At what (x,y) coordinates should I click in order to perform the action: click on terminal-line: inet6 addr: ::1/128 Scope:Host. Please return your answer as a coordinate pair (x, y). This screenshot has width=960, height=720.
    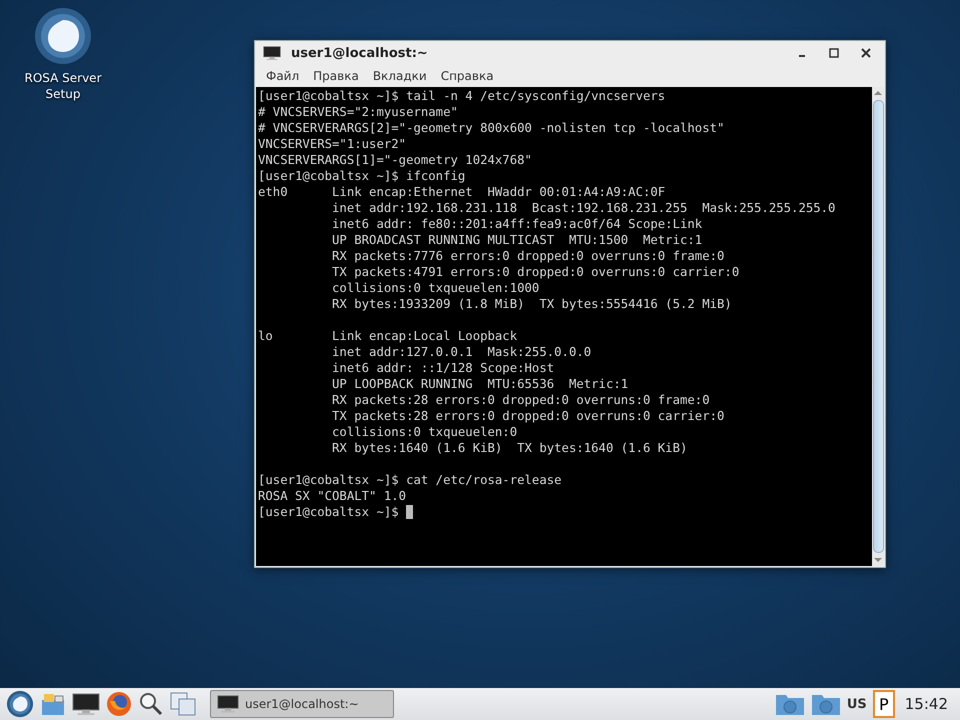
    Looking at the image, I should click on (442, 368).